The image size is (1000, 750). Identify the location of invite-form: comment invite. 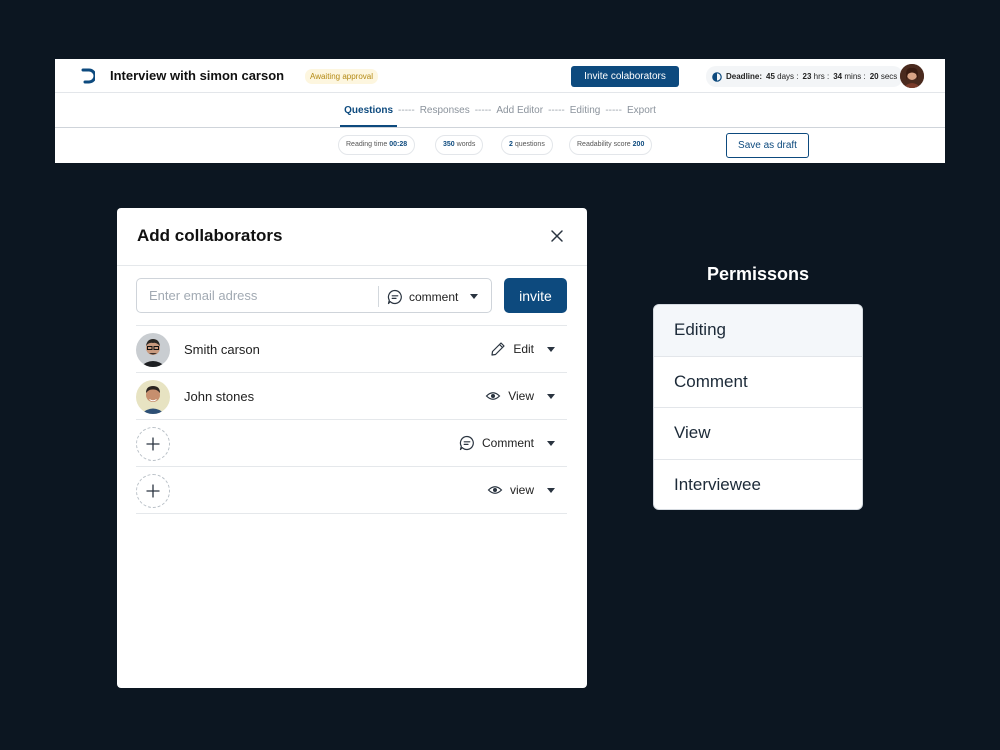
(351, 296).